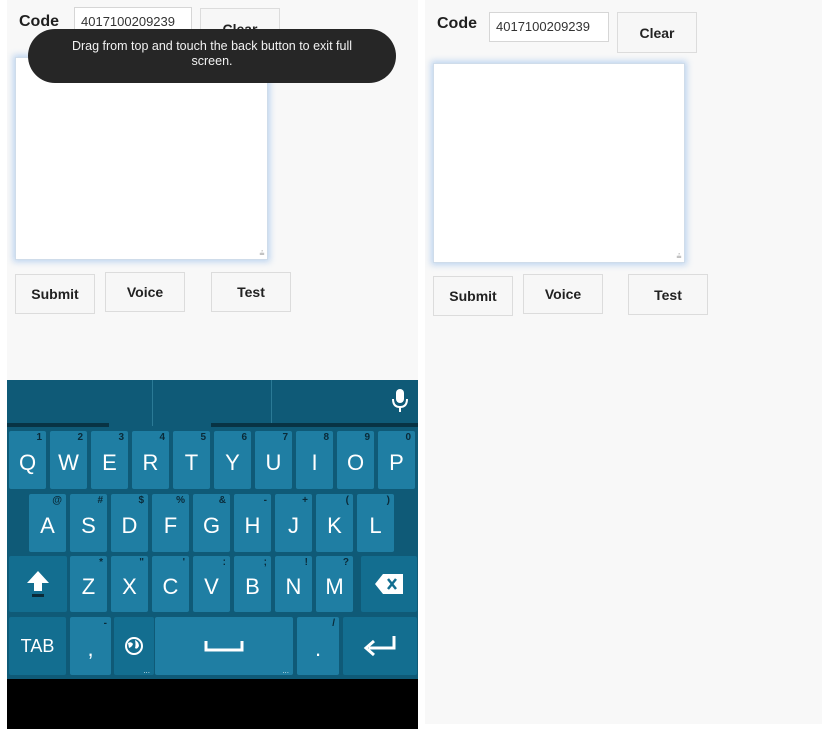  Describe the element at coordinates (37, 646) in the screenshot. I see `tab-key: TAB` at that location.